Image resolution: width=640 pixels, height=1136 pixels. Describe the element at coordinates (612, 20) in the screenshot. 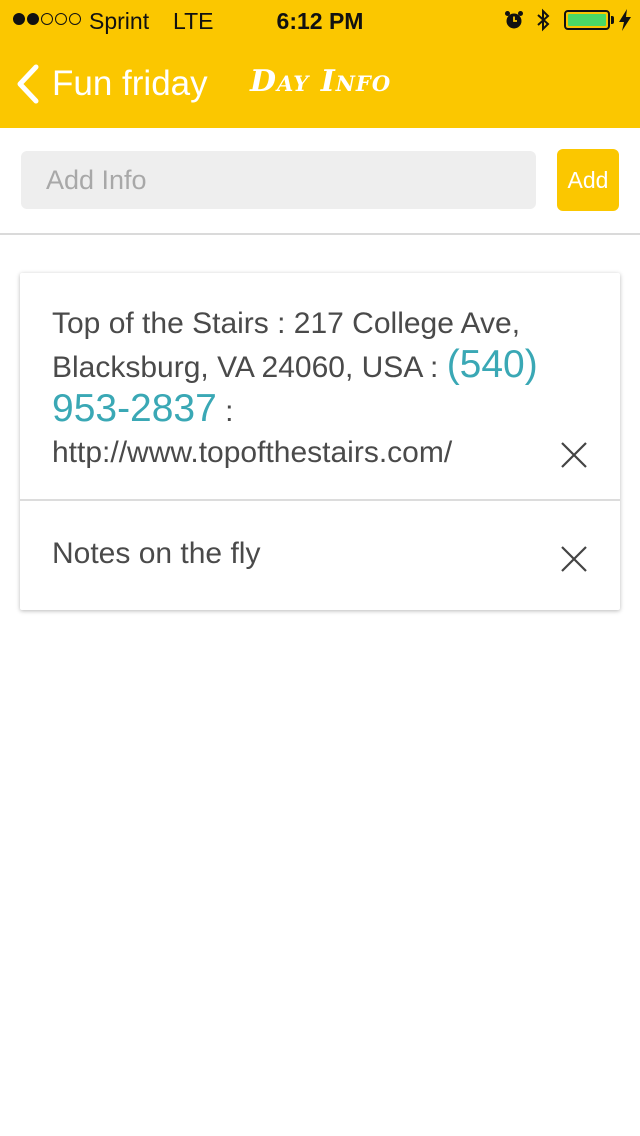

I see `battery-tip` at that location.